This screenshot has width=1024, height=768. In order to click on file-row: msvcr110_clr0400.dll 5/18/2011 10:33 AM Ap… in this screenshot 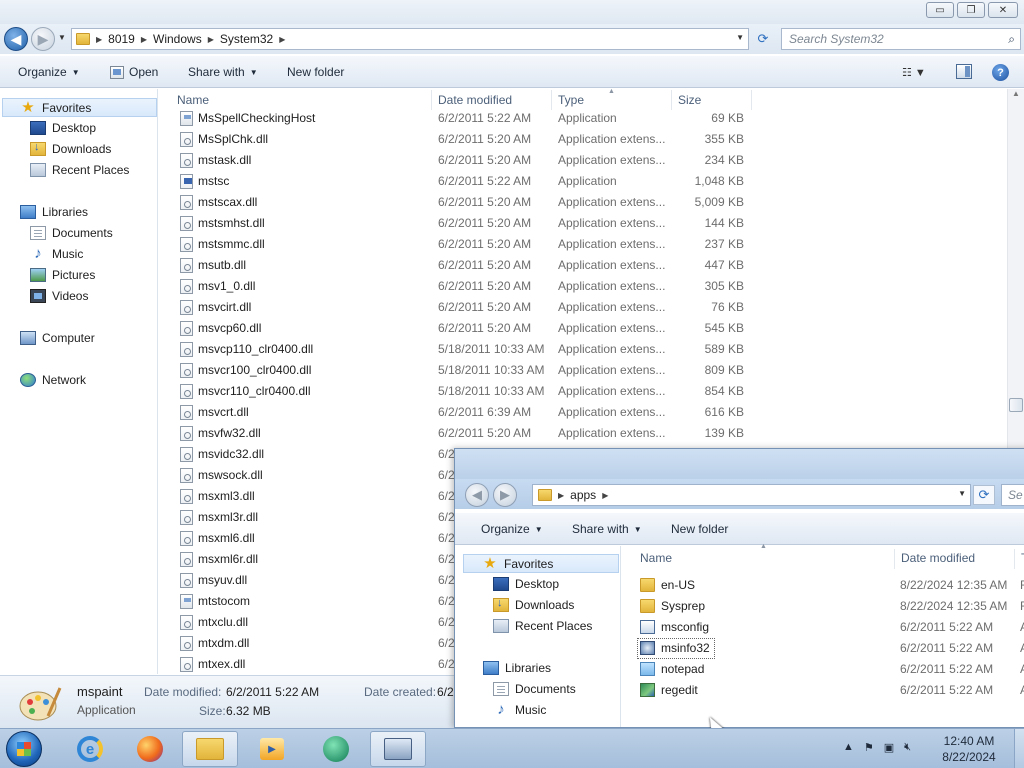, I will do `click(470, 391)`.